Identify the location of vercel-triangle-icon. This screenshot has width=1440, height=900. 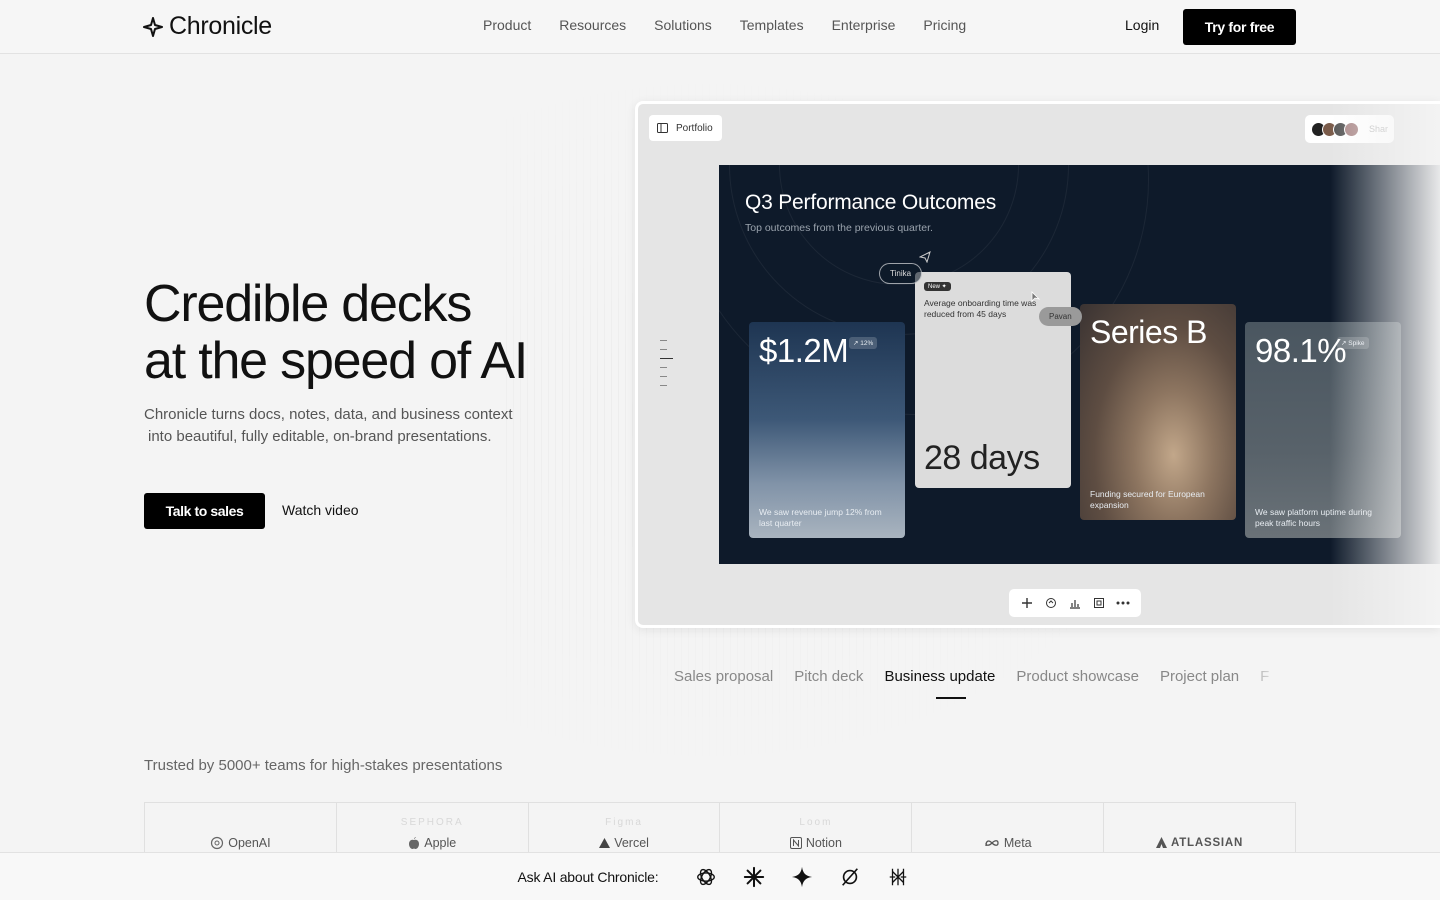
(605, 842).